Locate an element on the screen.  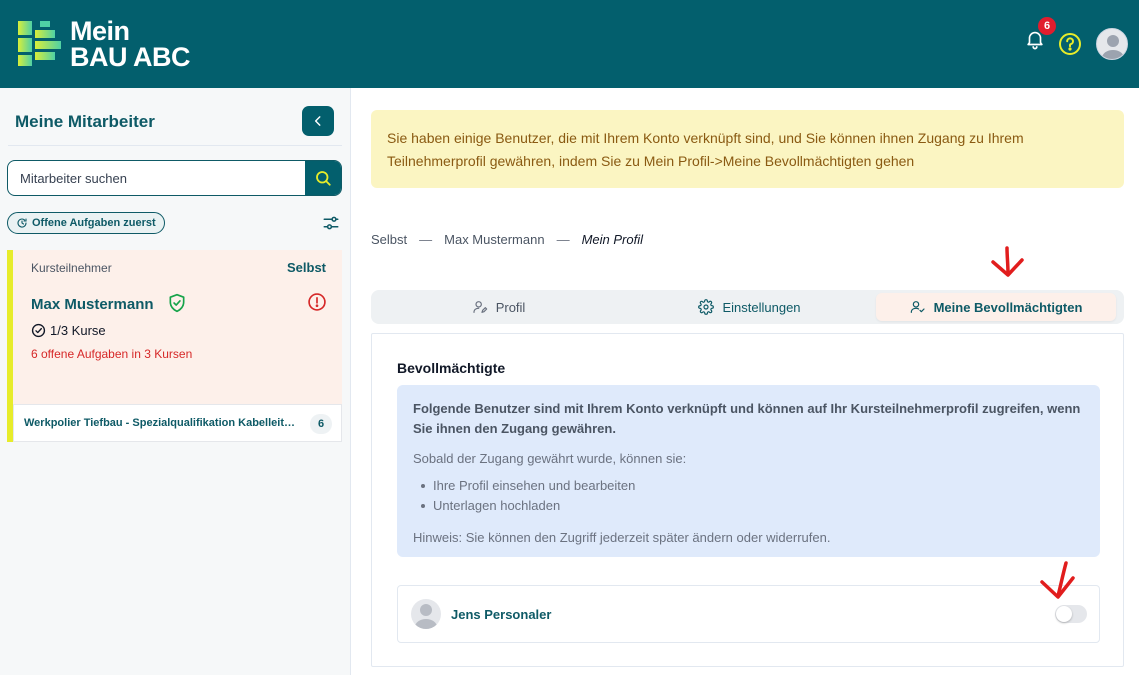
user-avatar-icon is located at coordinates (1112, 44).